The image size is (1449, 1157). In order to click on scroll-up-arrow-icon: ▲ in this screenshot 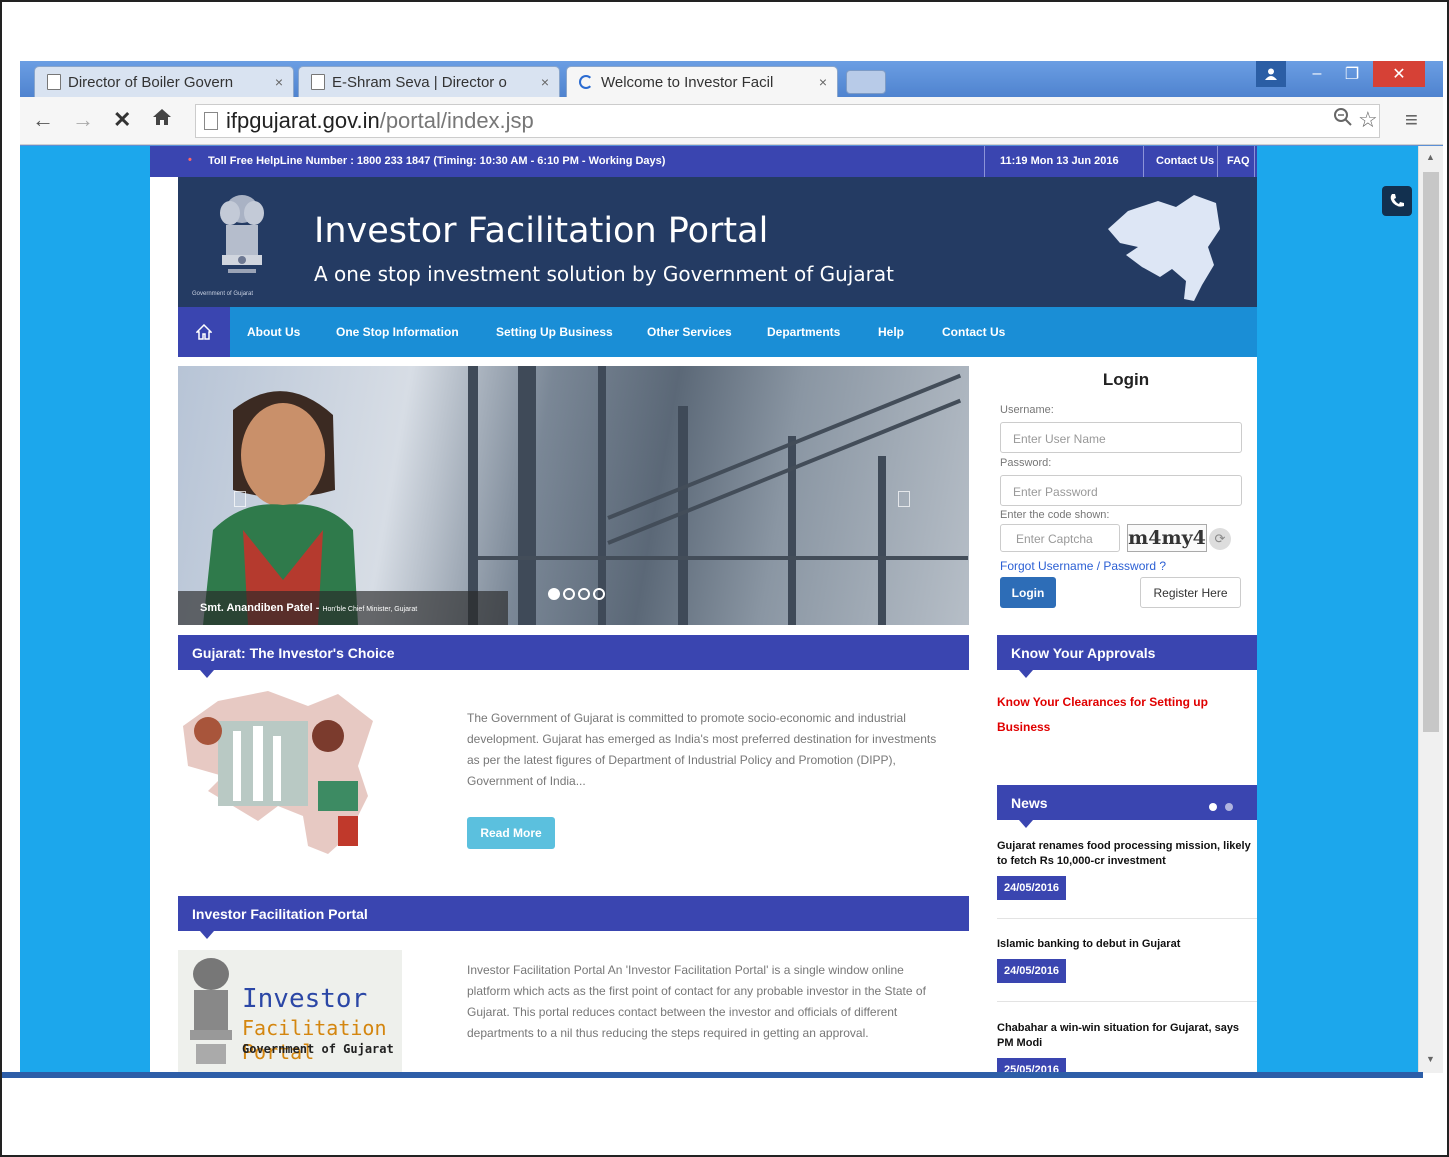, I will do `click(1430, 157)`.